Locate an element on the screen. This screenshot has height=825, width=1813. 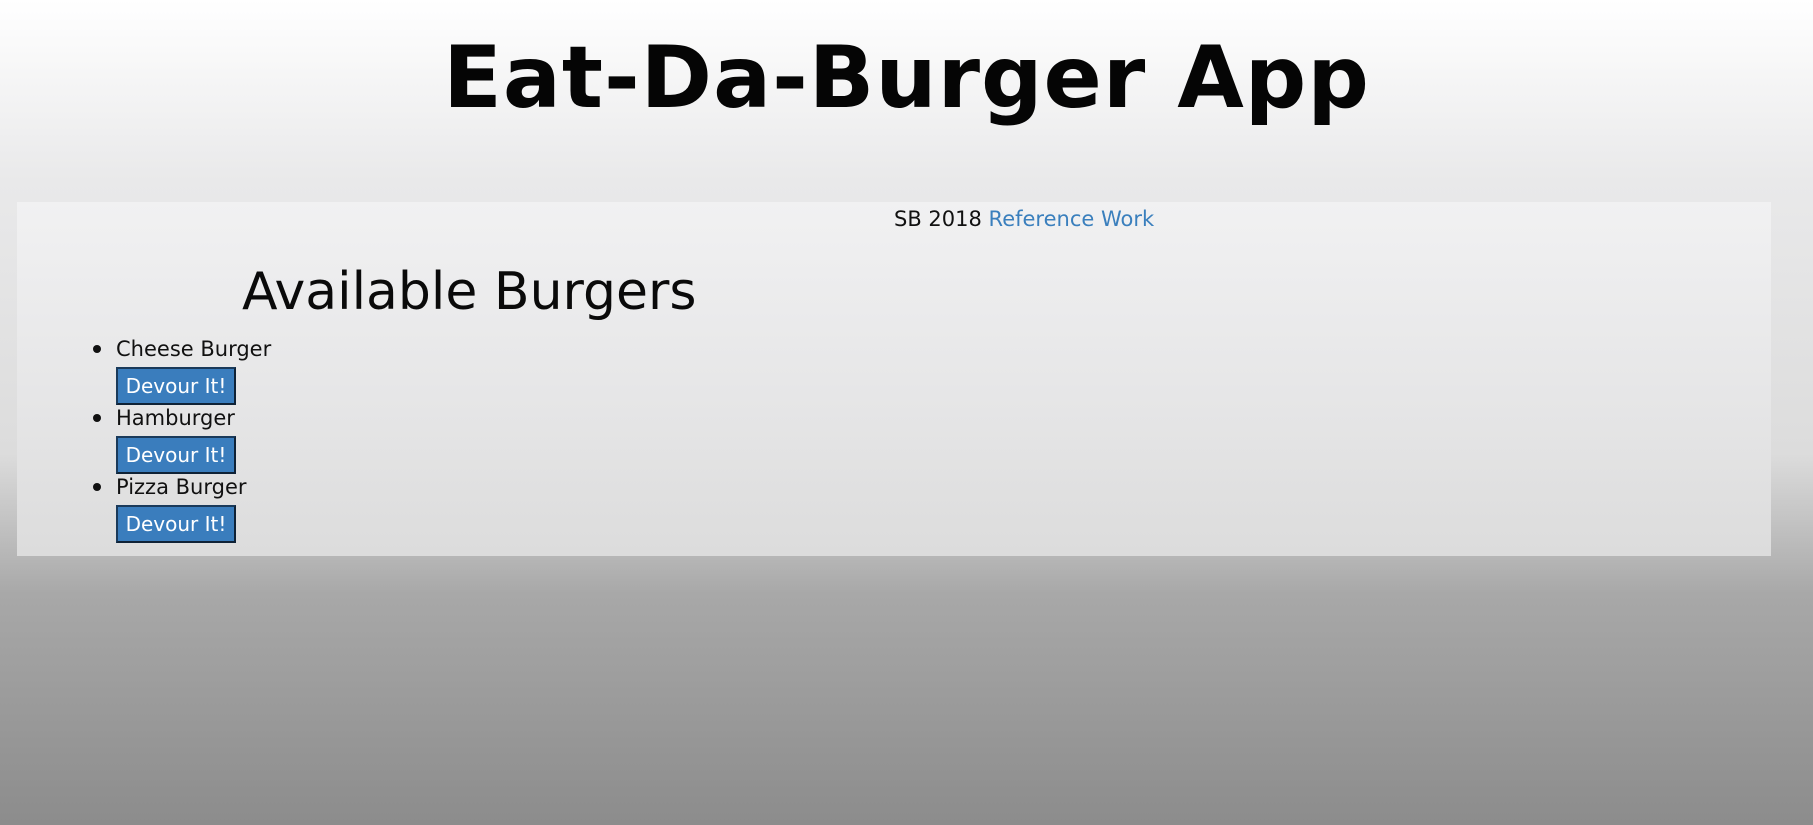
available-burgers-heading: Available Burgers is located at coordinates (469, 292).